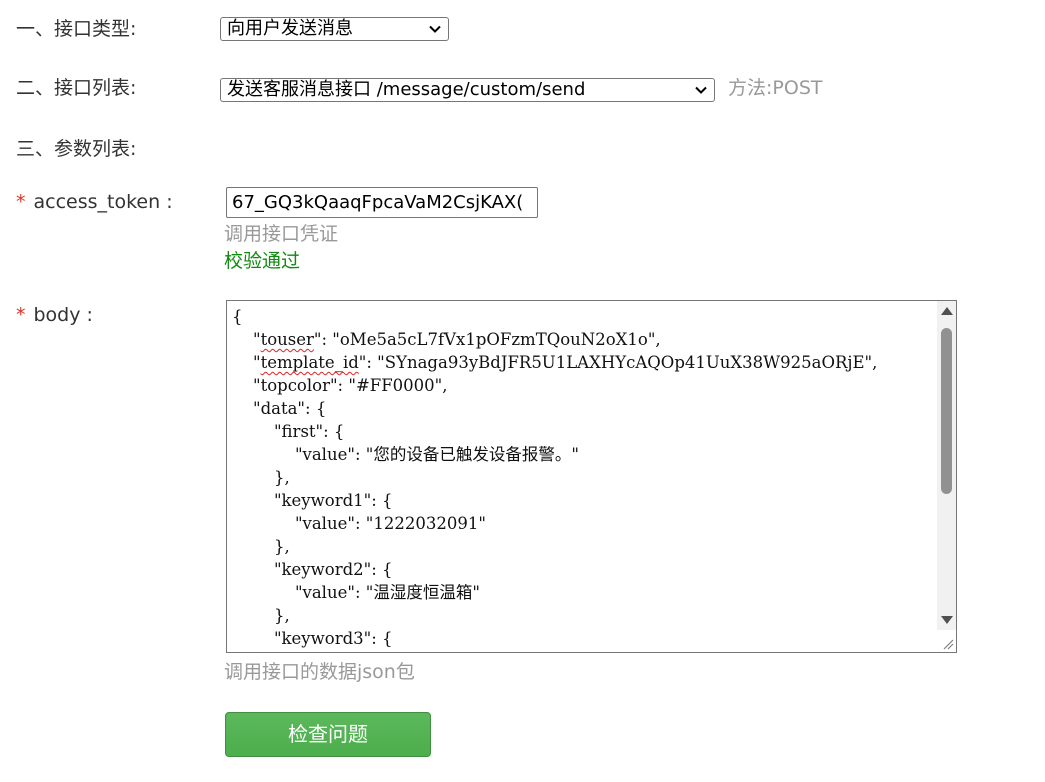 The image size is (1045, 782). I want to click on access-token-label-row: * access_token :, so click(94, 202).